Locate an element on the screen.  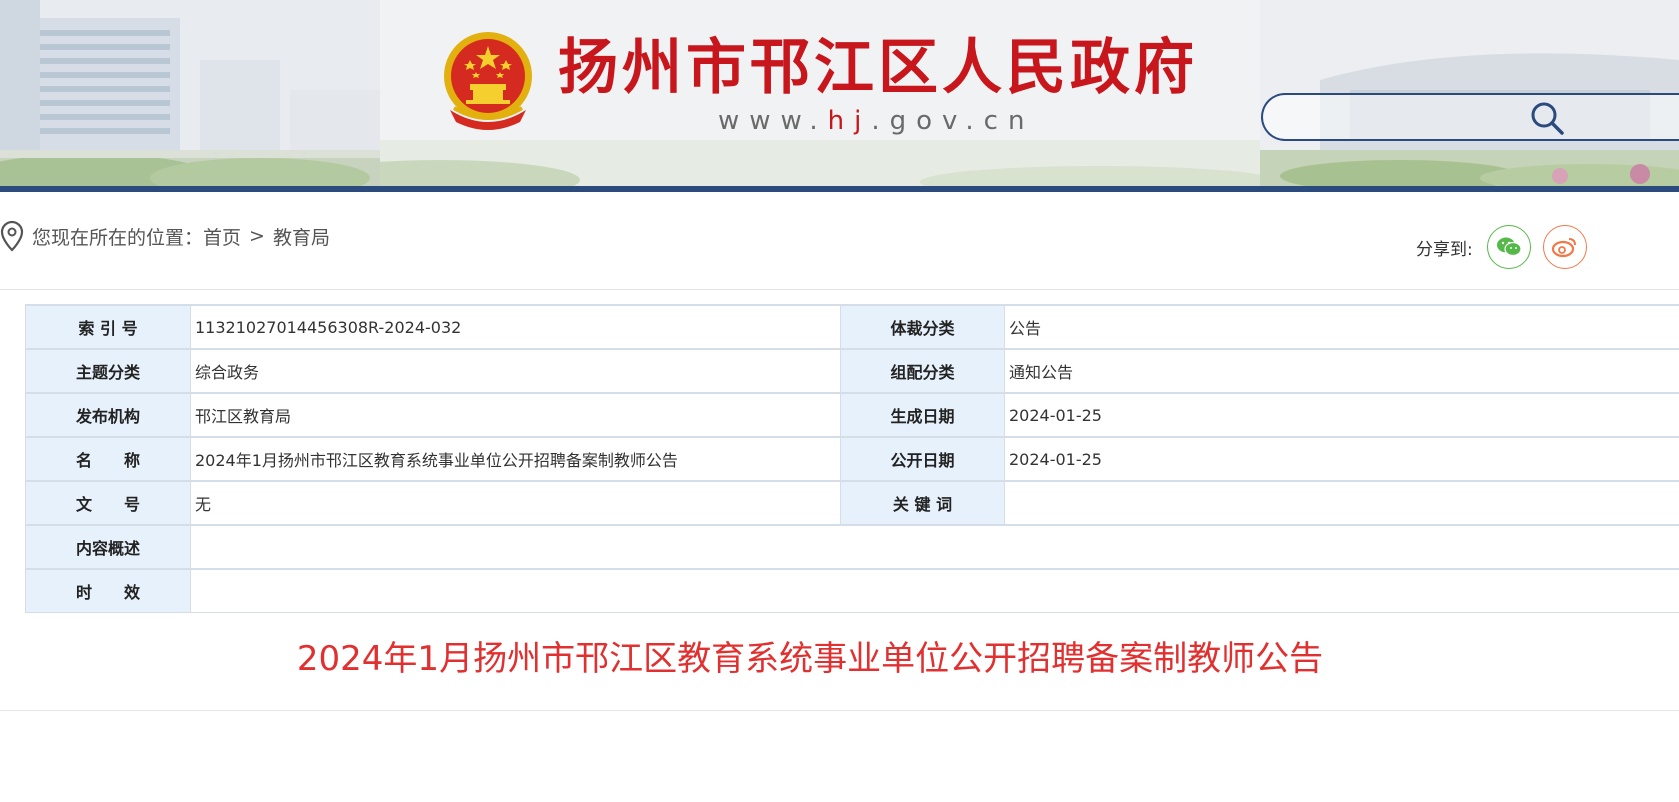
genre-value: 公告 is located at coordinates (1341, 327).